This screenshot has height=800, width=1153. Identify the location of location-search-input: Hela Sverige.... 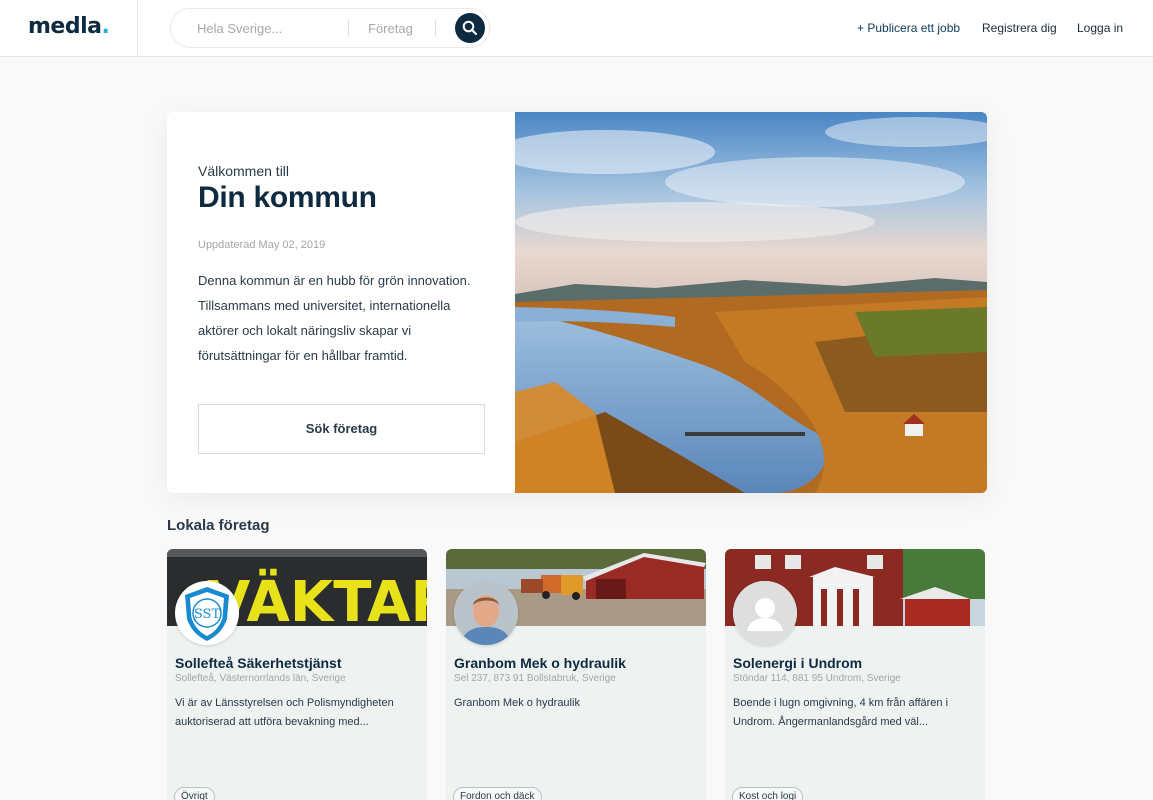
(239, 28).